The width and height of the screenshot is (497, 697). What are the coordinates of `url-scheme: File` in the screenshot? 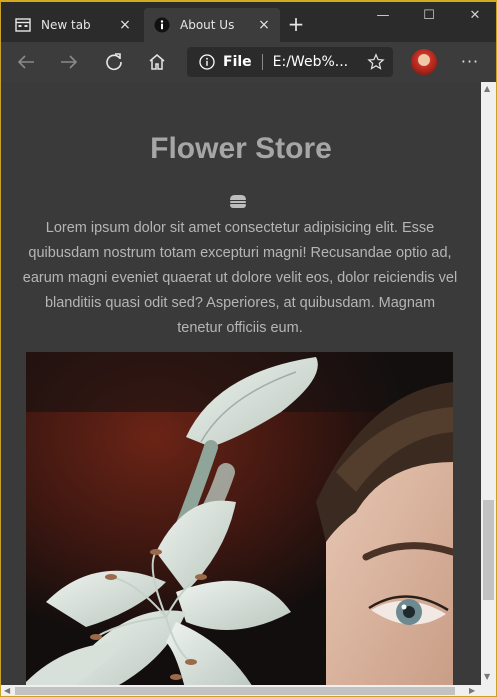 It's located at (237, 62).